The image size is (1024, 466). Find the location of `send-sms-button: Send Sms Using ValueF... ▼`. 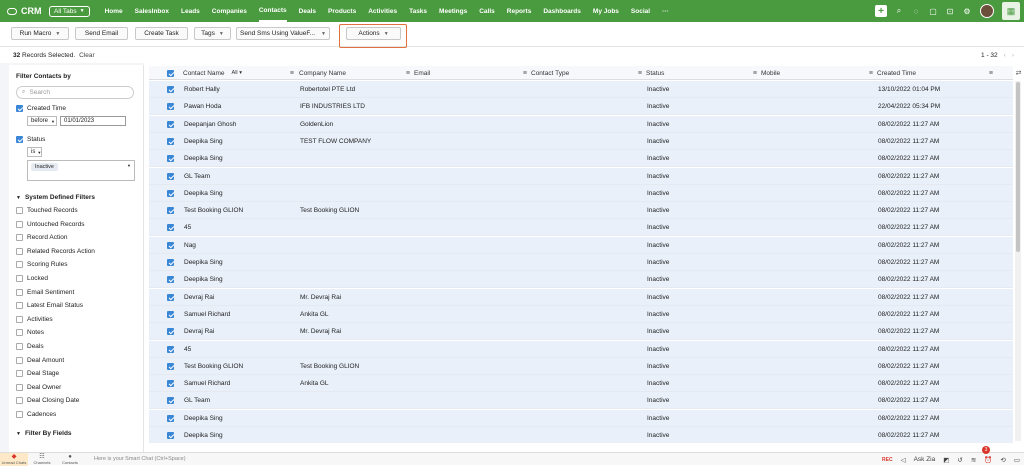

send-sms-button: Send Sms Using ValueF... ▼ is located at coordinates (283, 33).